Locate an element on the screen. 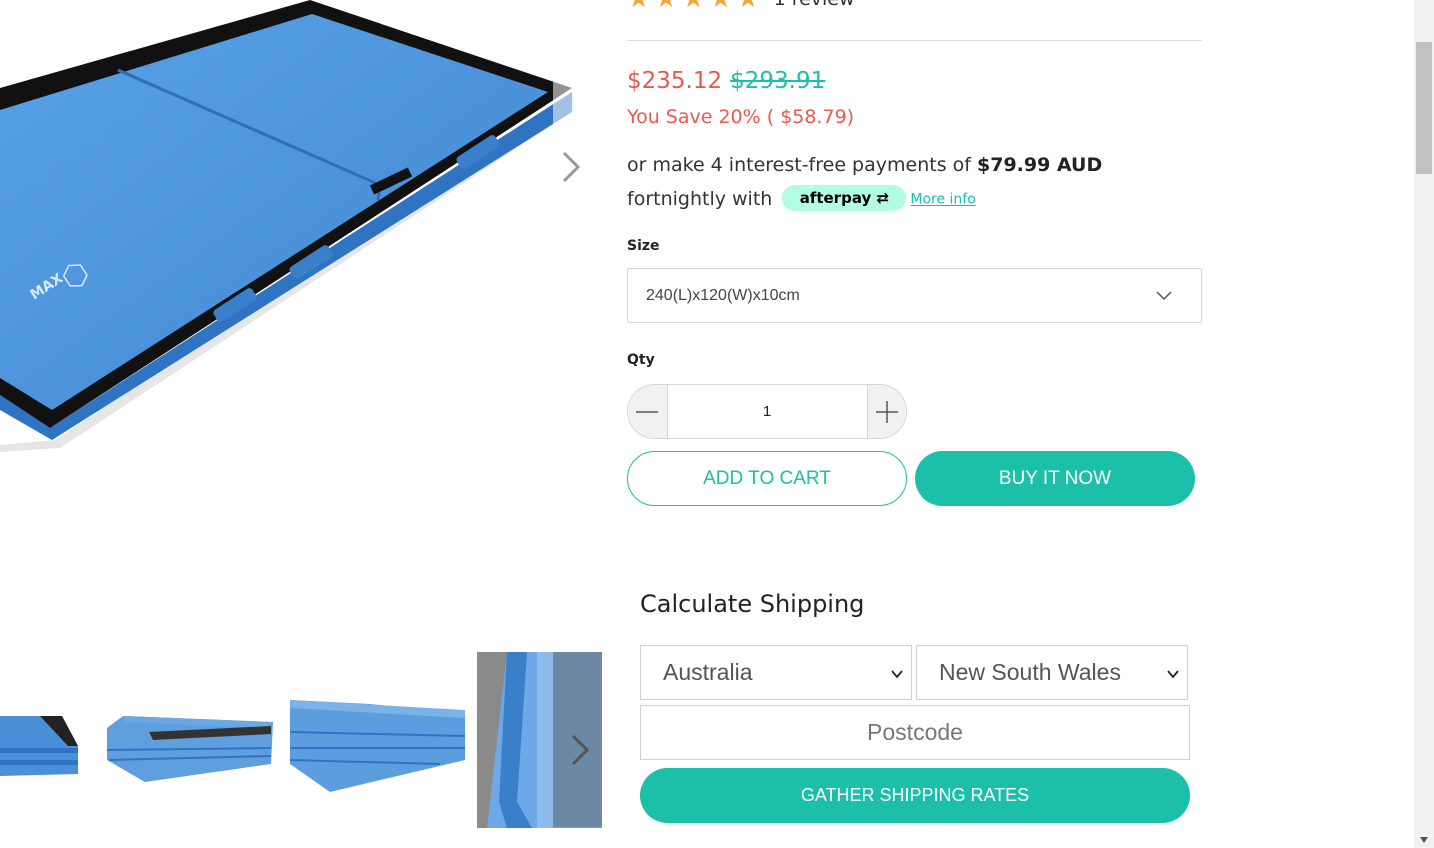  triangle-down-icon is located at coordinates (1424, 840).